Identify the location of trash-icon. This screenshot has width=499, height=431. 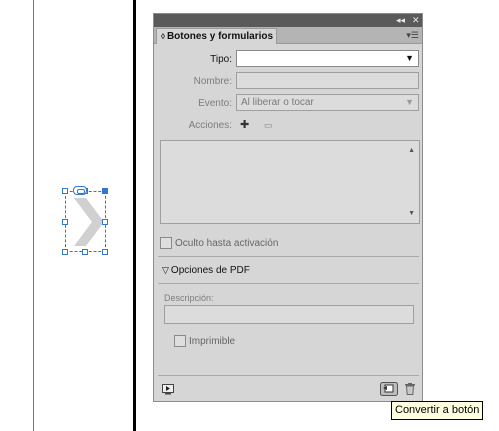
(410, 389).